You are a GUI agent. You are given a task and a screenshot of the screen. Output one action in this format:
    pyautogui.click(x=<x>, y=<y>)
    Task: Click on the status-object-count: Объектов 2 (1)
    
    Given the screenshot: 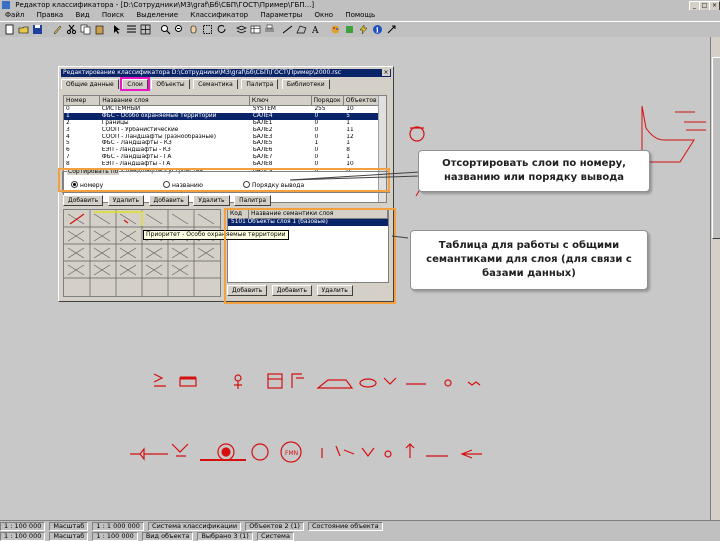 What is the action you would take?
    pyautogui.click(x=274, y=526)
    